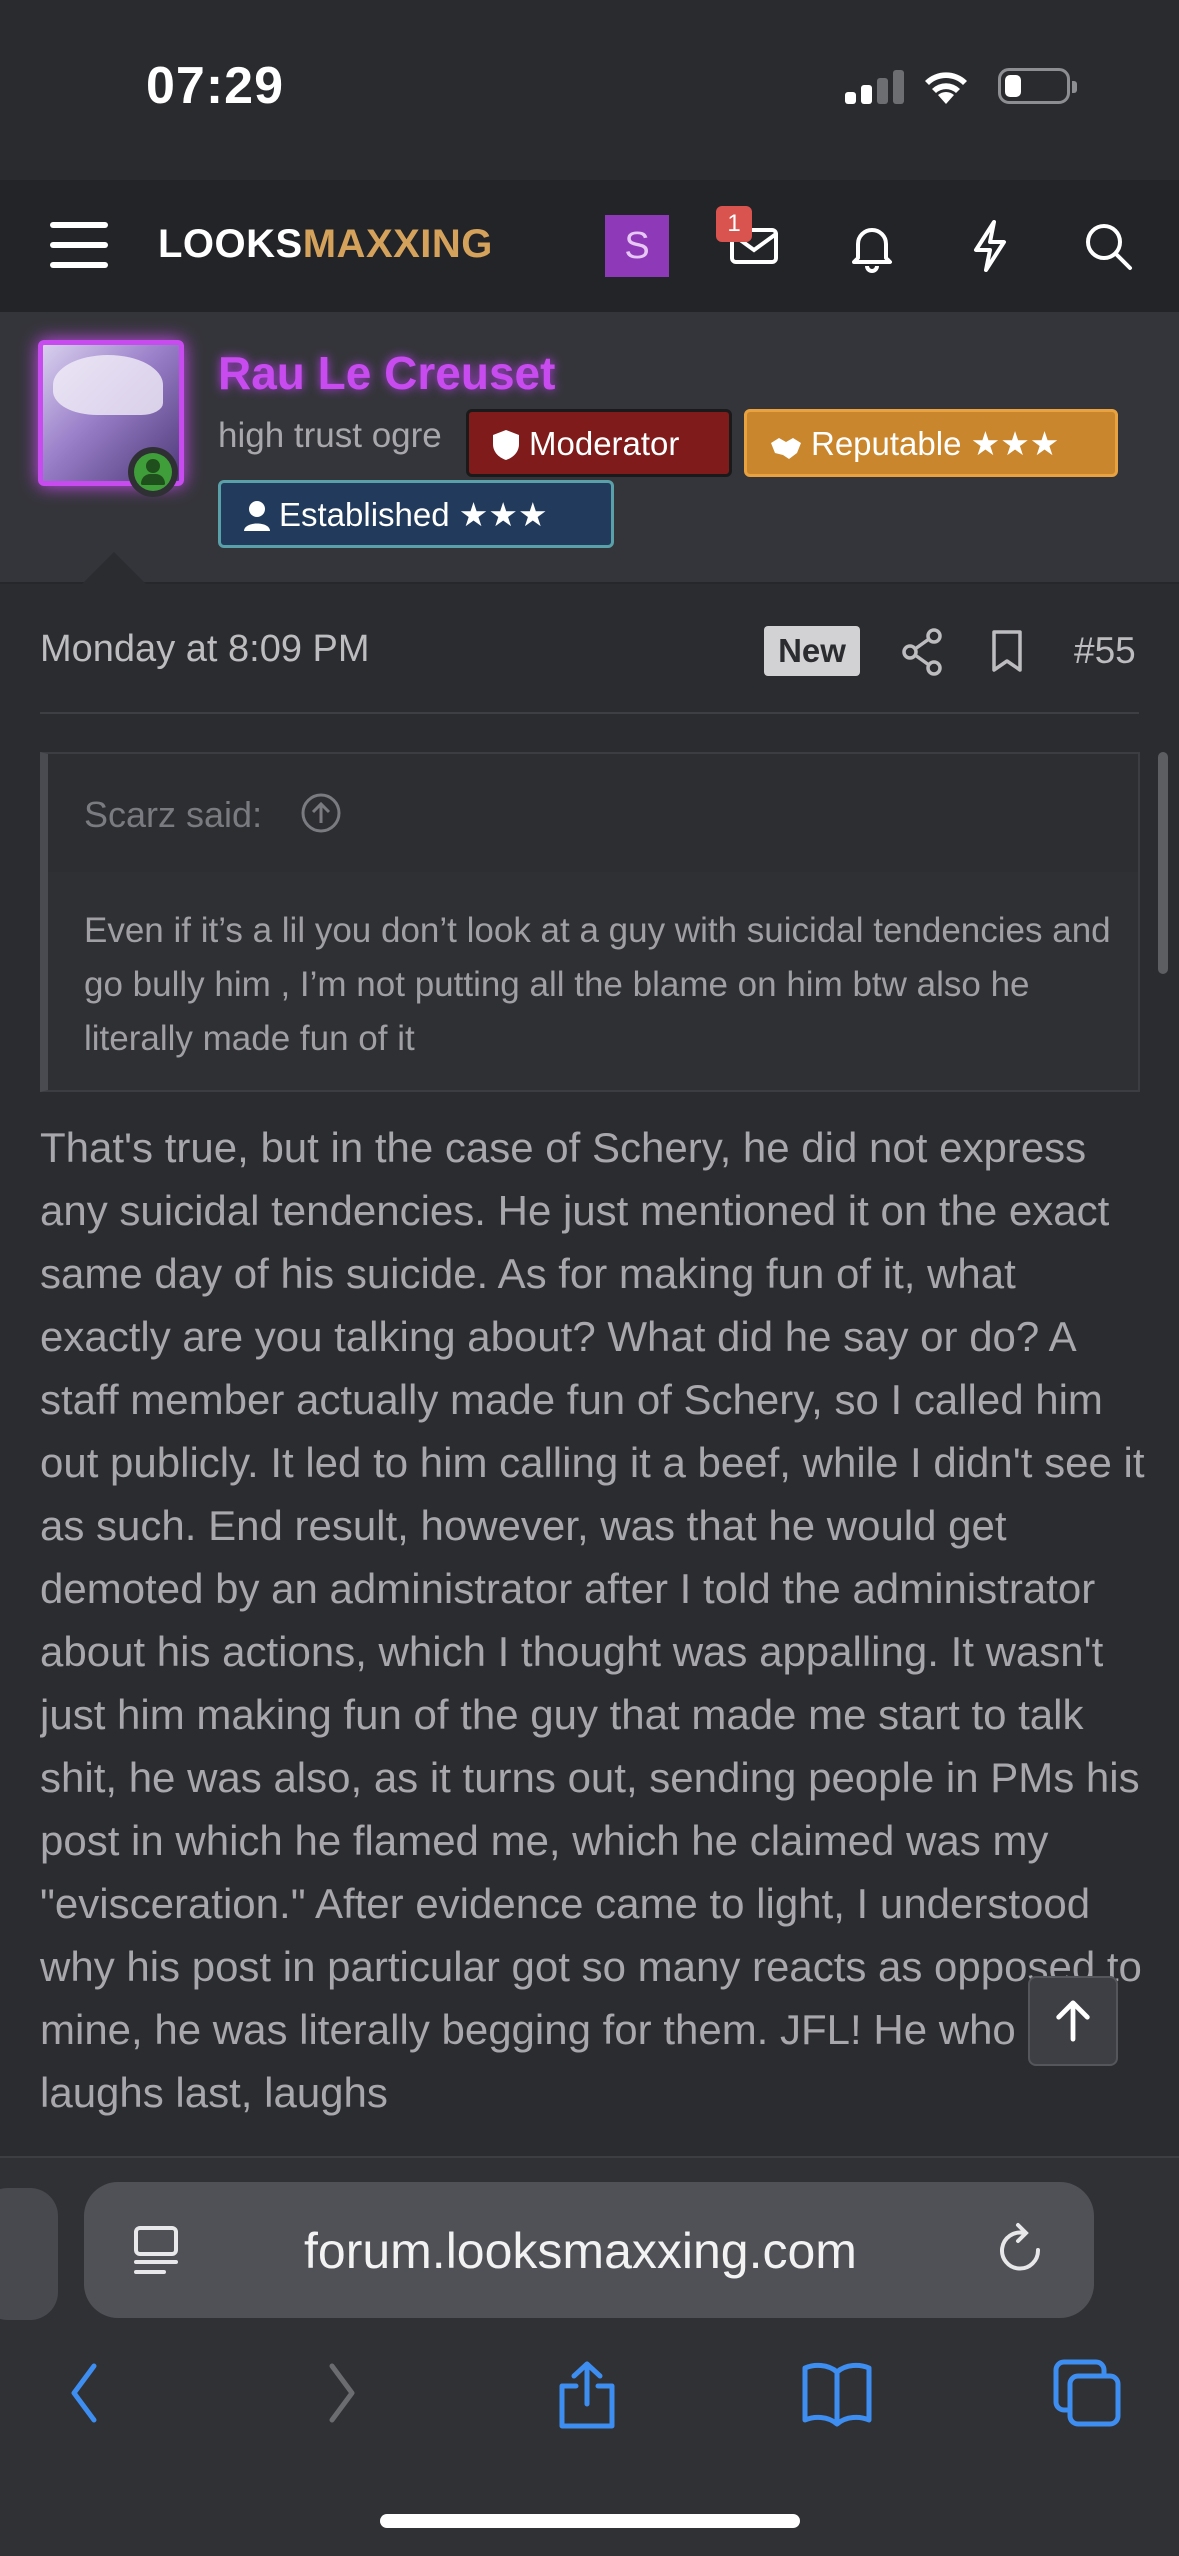  Describe the element at coordinates (1088, 2393) in the screenshot. I see `tabs-icon` at that location.